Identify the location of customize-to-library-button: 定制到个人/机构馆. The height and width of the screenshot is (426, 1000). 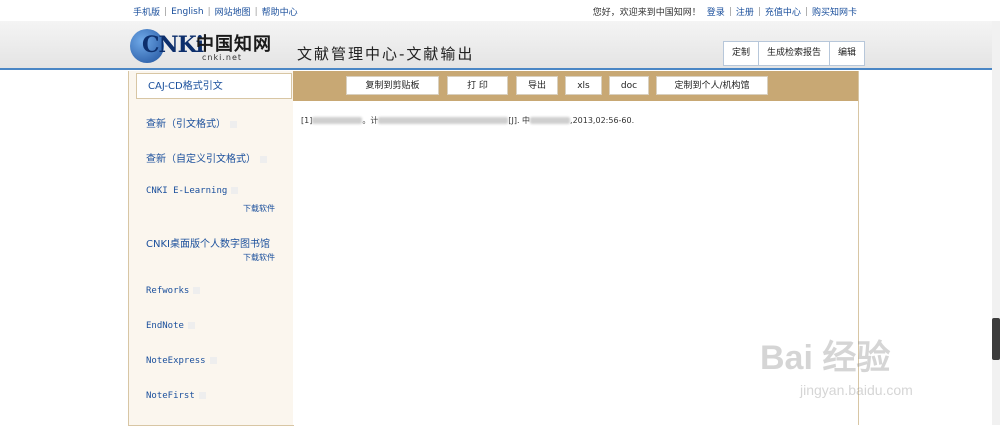
(712, 85).